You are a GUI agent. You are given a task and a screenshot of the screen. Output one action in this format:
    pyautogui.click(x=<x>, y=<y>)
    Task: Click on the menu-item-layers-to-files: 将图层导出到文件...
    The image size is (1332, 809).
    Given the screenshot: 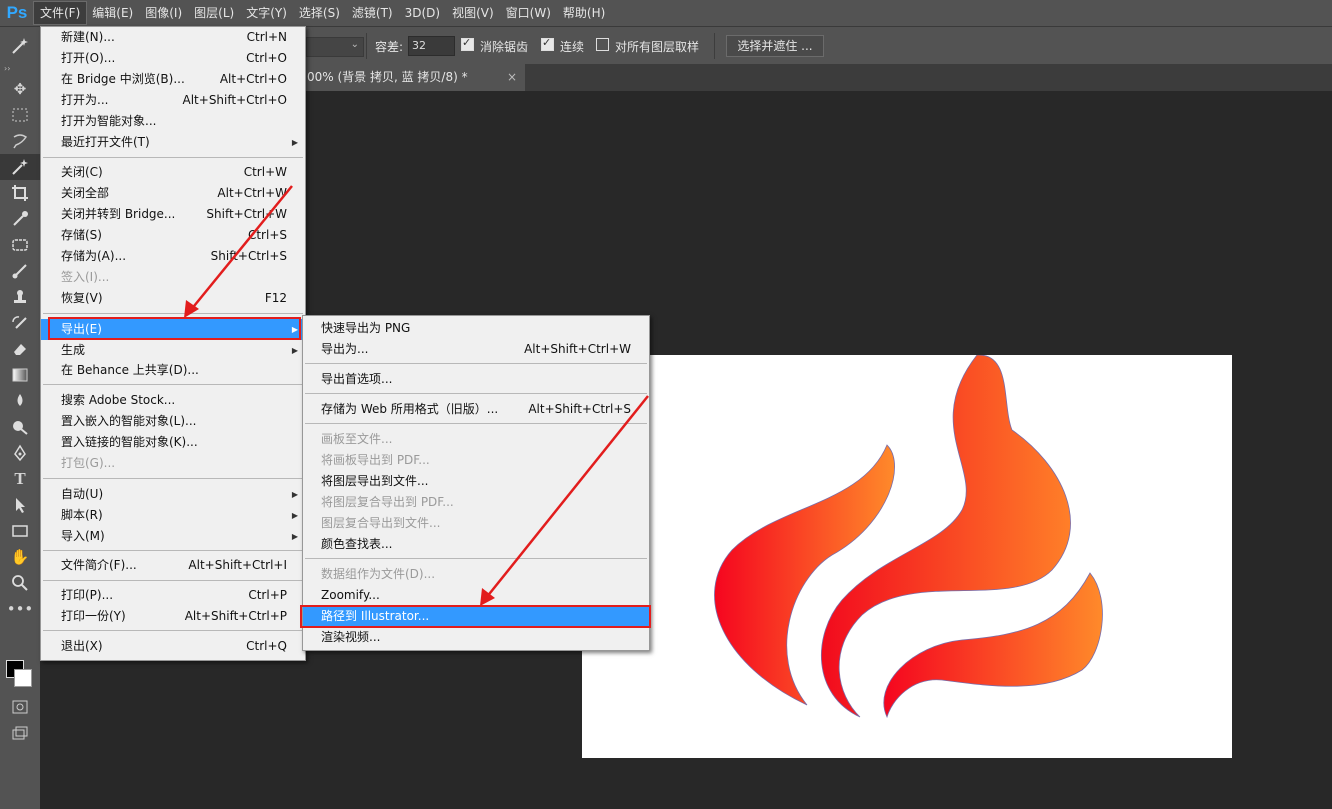 What is the action you would take?
    pyautogui.click(x=476, y=481)
    